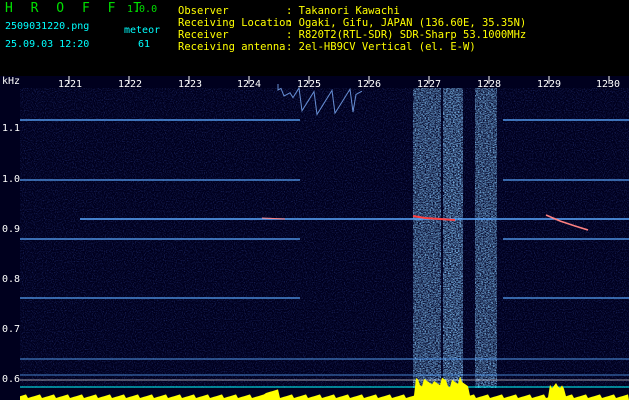 The width and height of the screenshot is (629, 400). What do you see at coordinates (249, 84) in the screenshot?
I see `x-tick-label: 1224` at bounding box center [249, 84].